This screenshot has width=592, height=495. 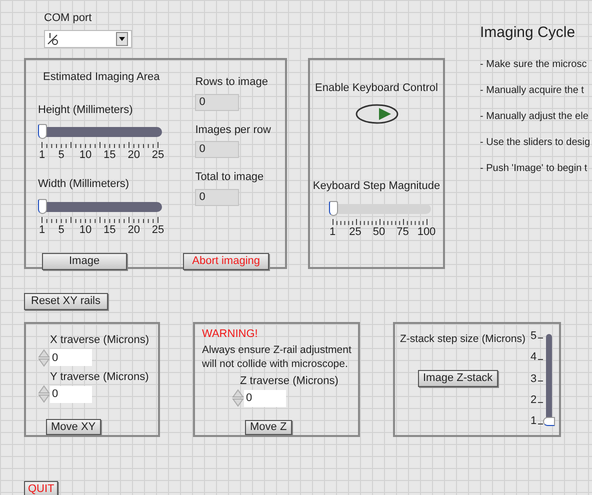 What do you see at coordinates (268, 427) in the screenshot?
I see `move-z-button: Move Z` at bounding box center [268, 427].